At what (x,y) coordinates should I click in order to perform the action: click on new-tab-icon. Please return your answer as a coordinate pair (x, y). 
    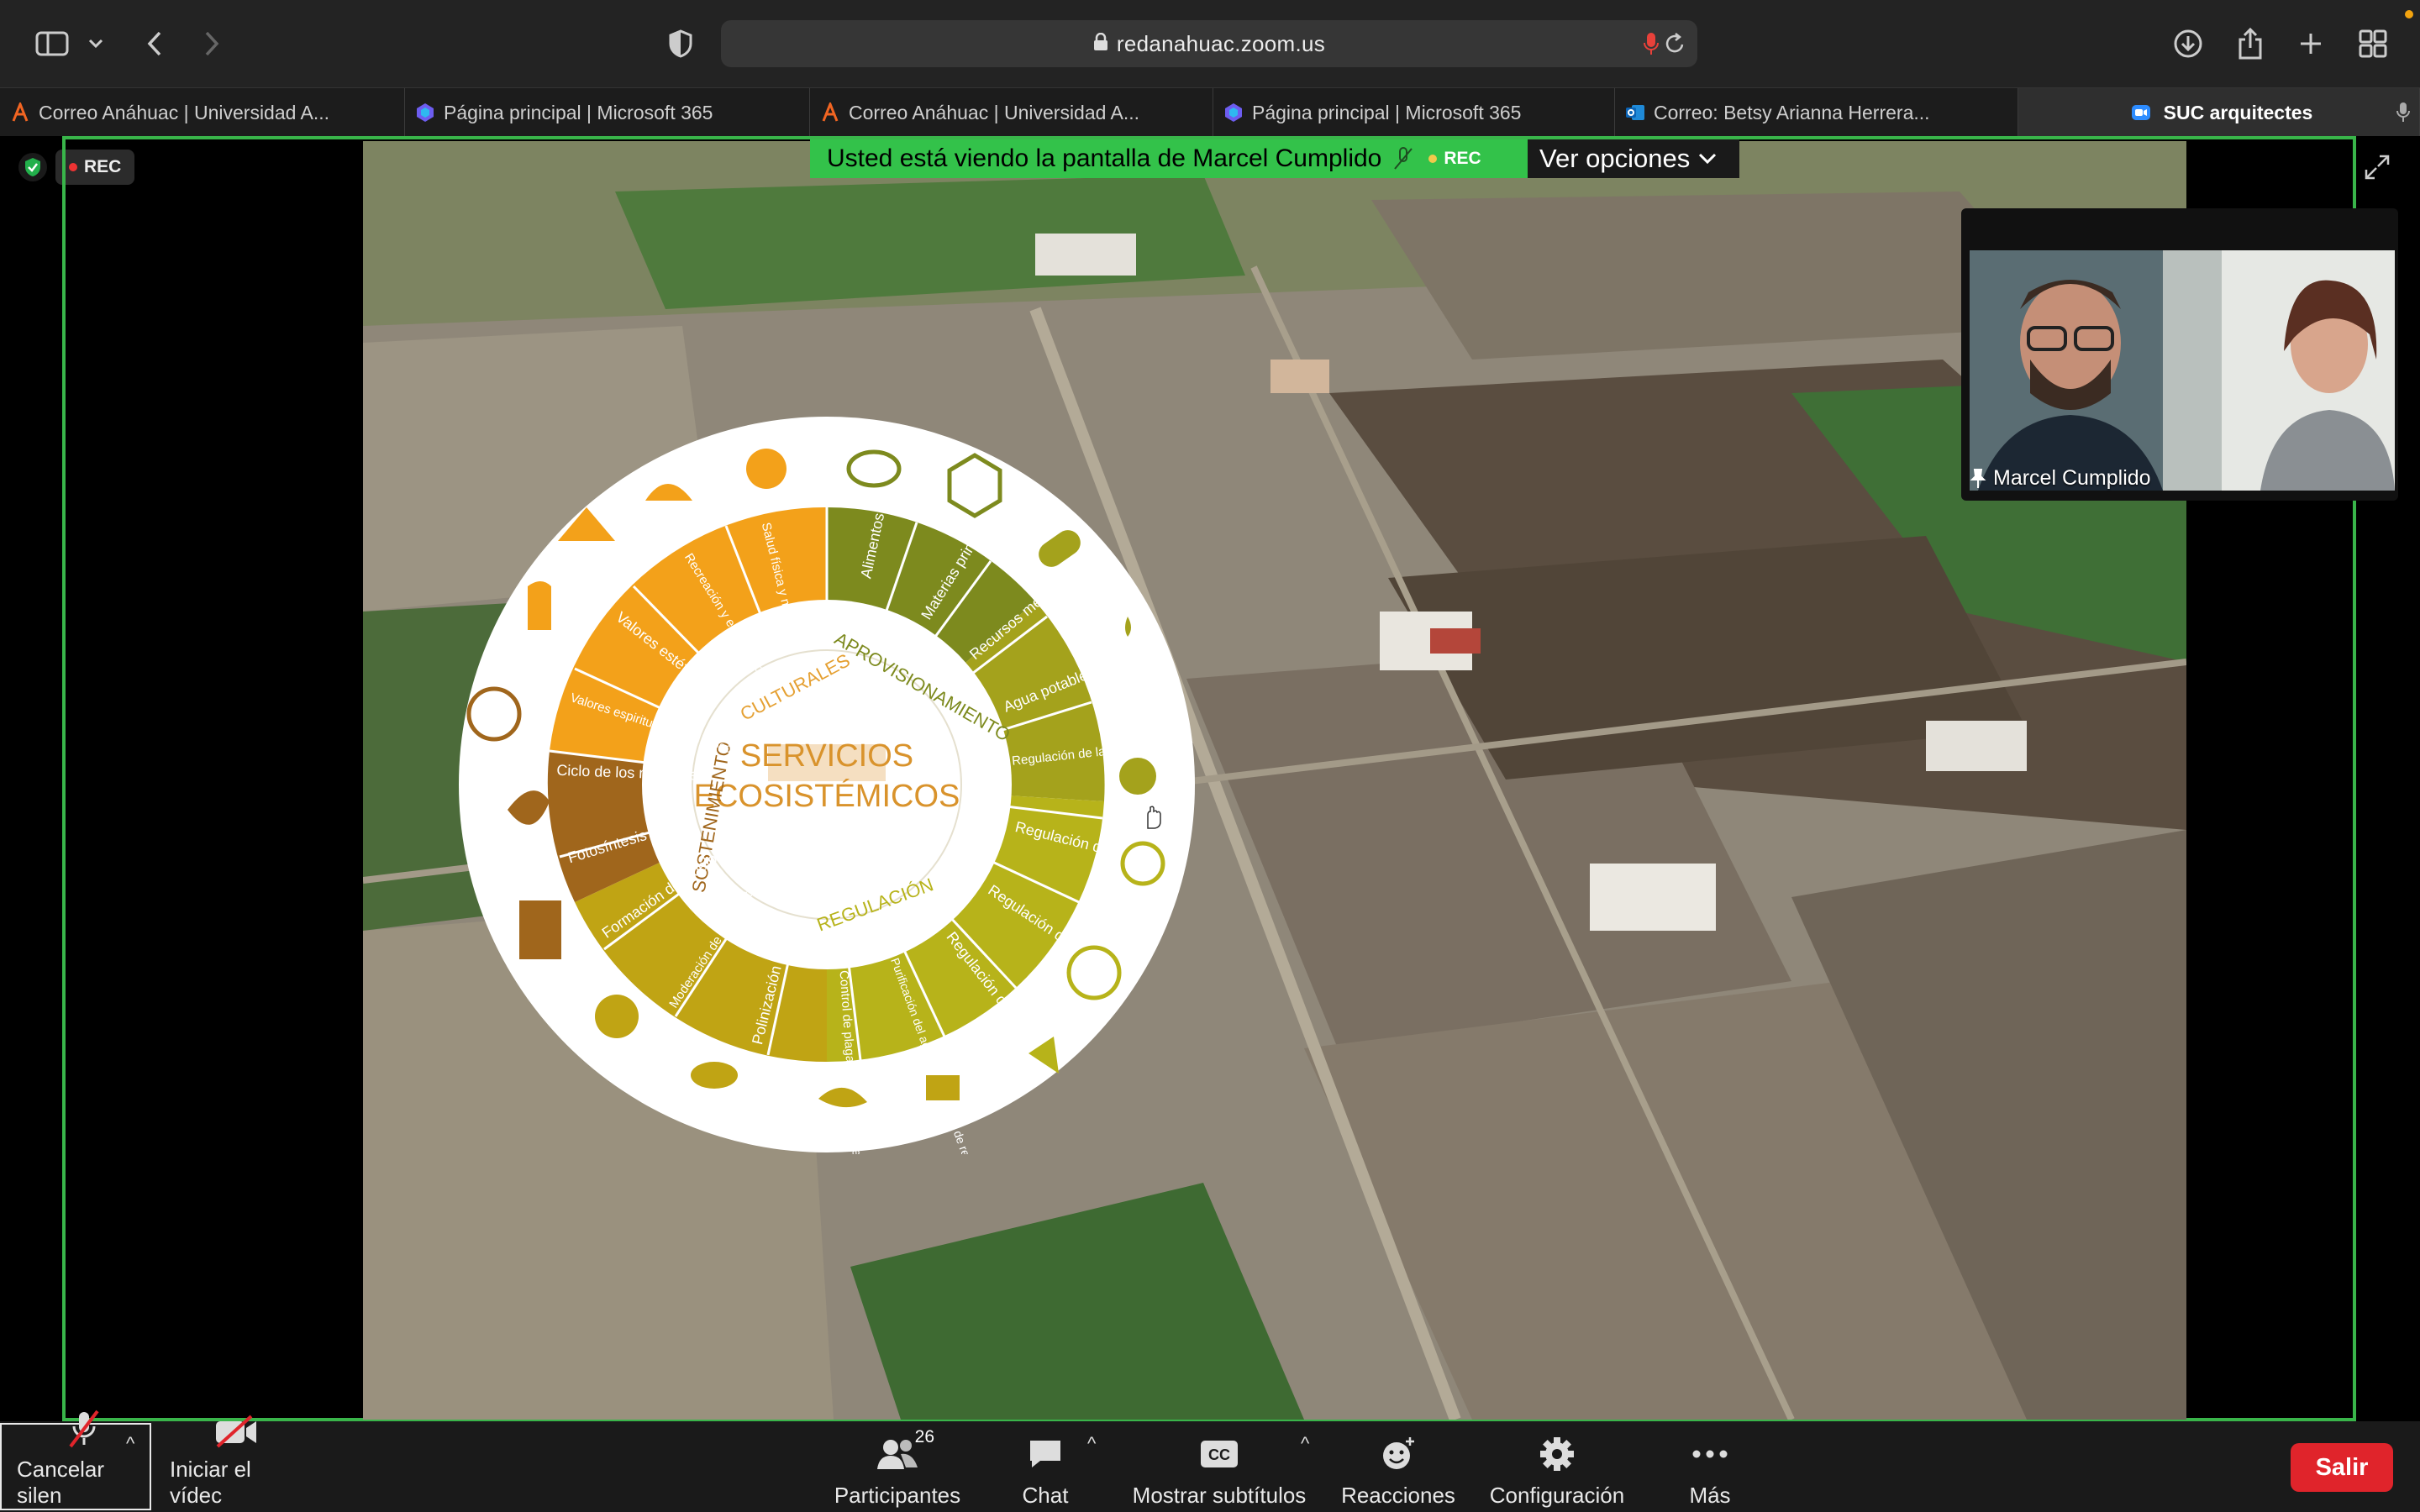
    Looking at the image, I should click on (2311, 44).